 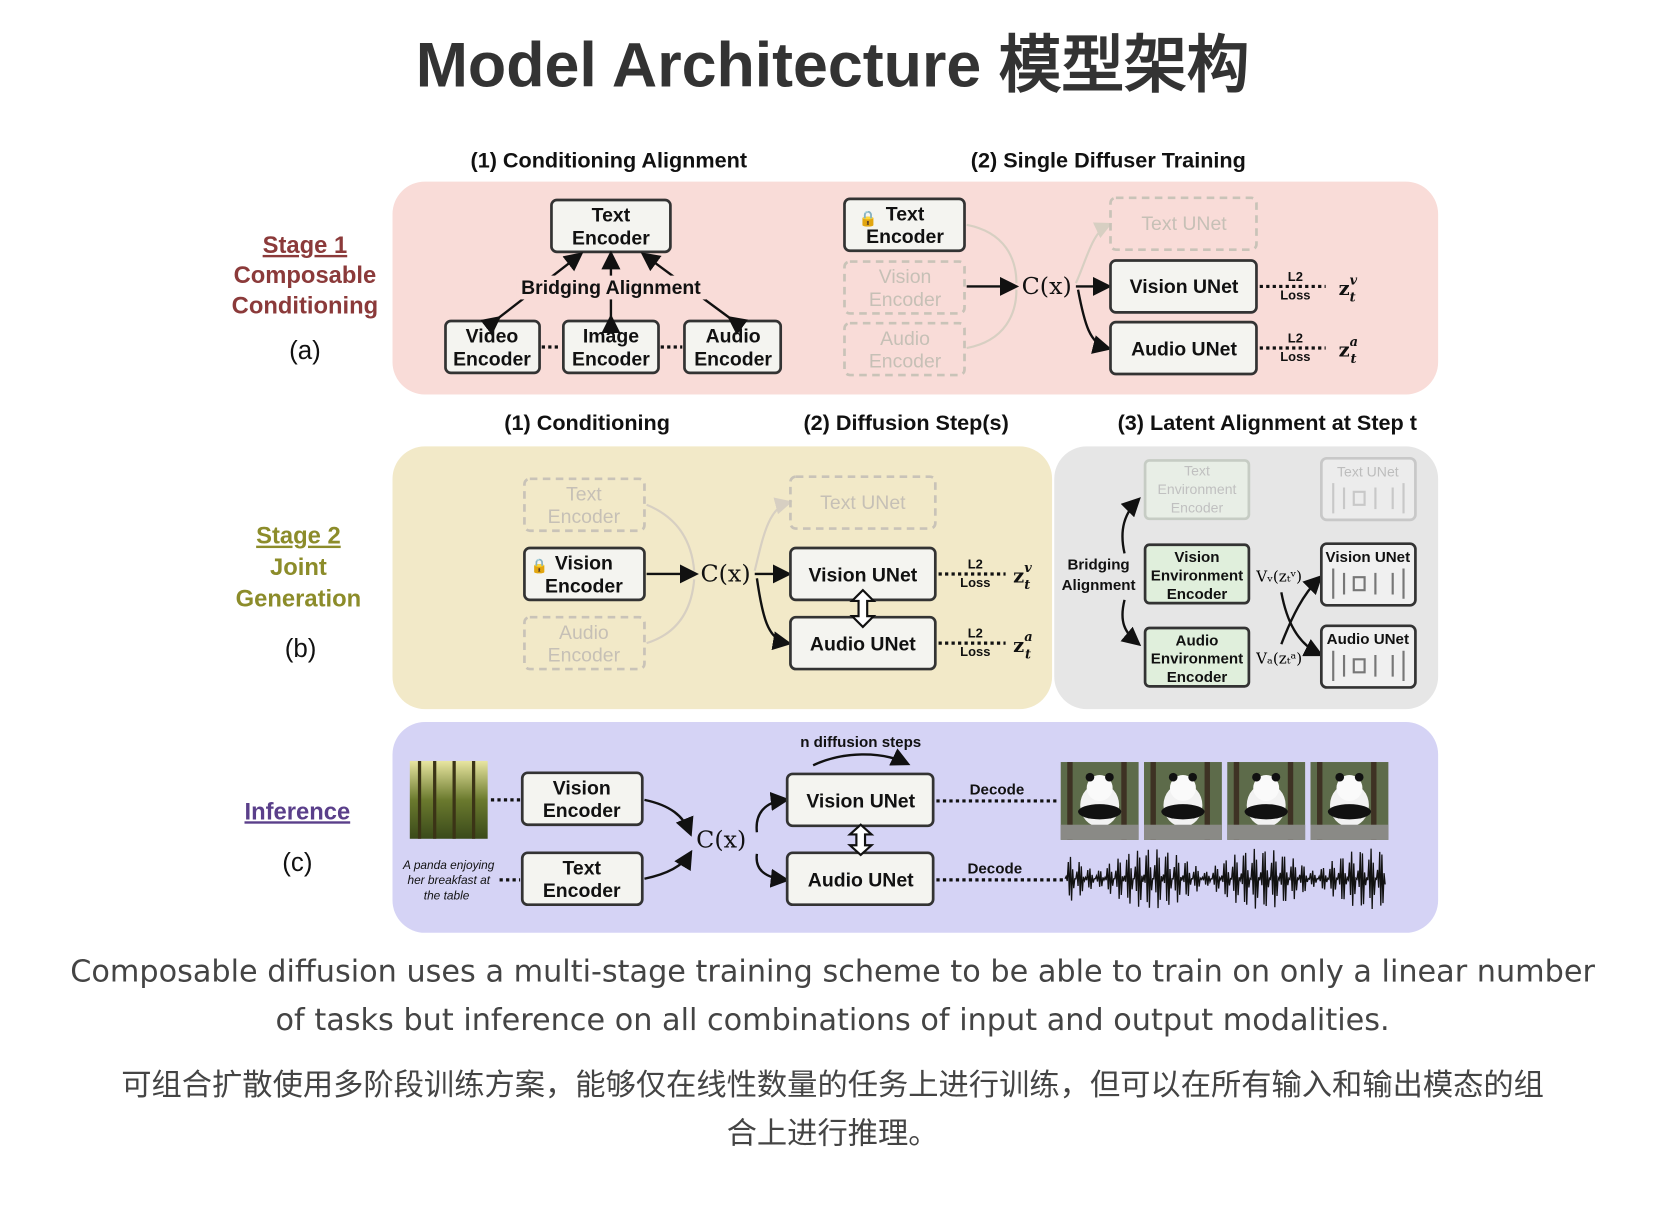 I want to click on stage1-line2: Composable, so click(x=305, y=275).